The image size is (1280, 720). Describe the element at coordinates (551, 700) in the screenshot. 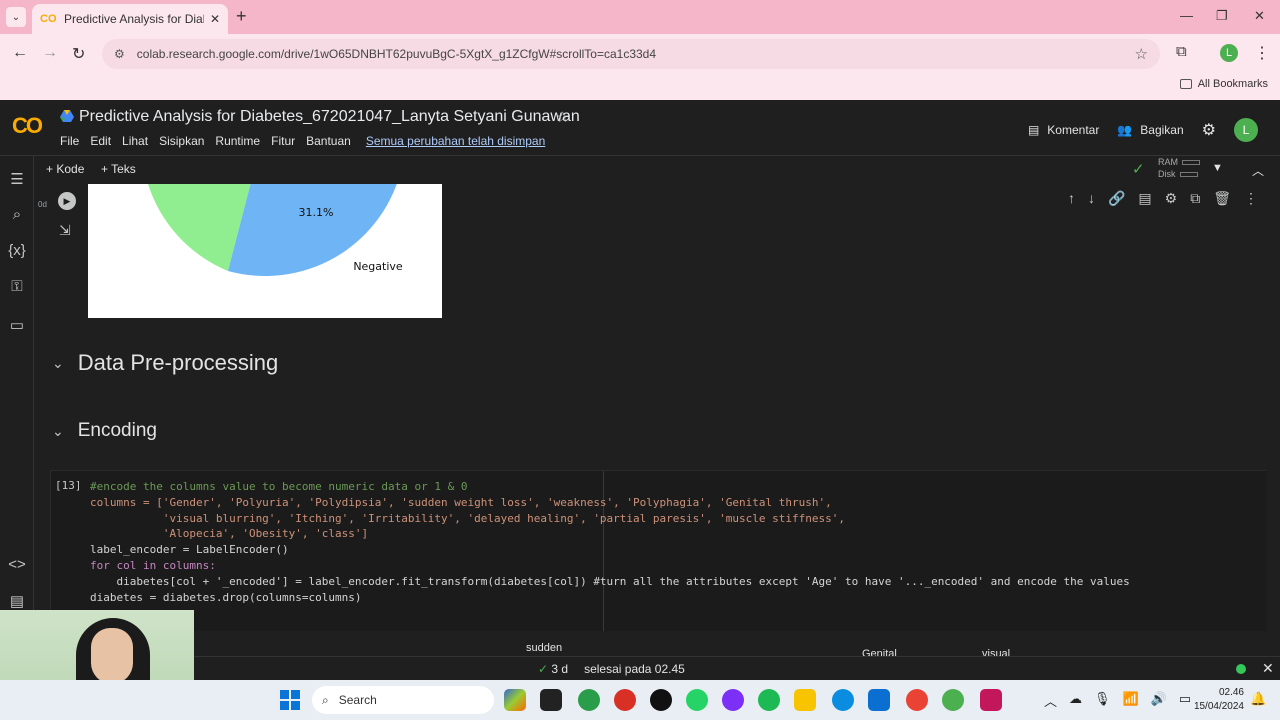

I see `task-view-icon` at that location.